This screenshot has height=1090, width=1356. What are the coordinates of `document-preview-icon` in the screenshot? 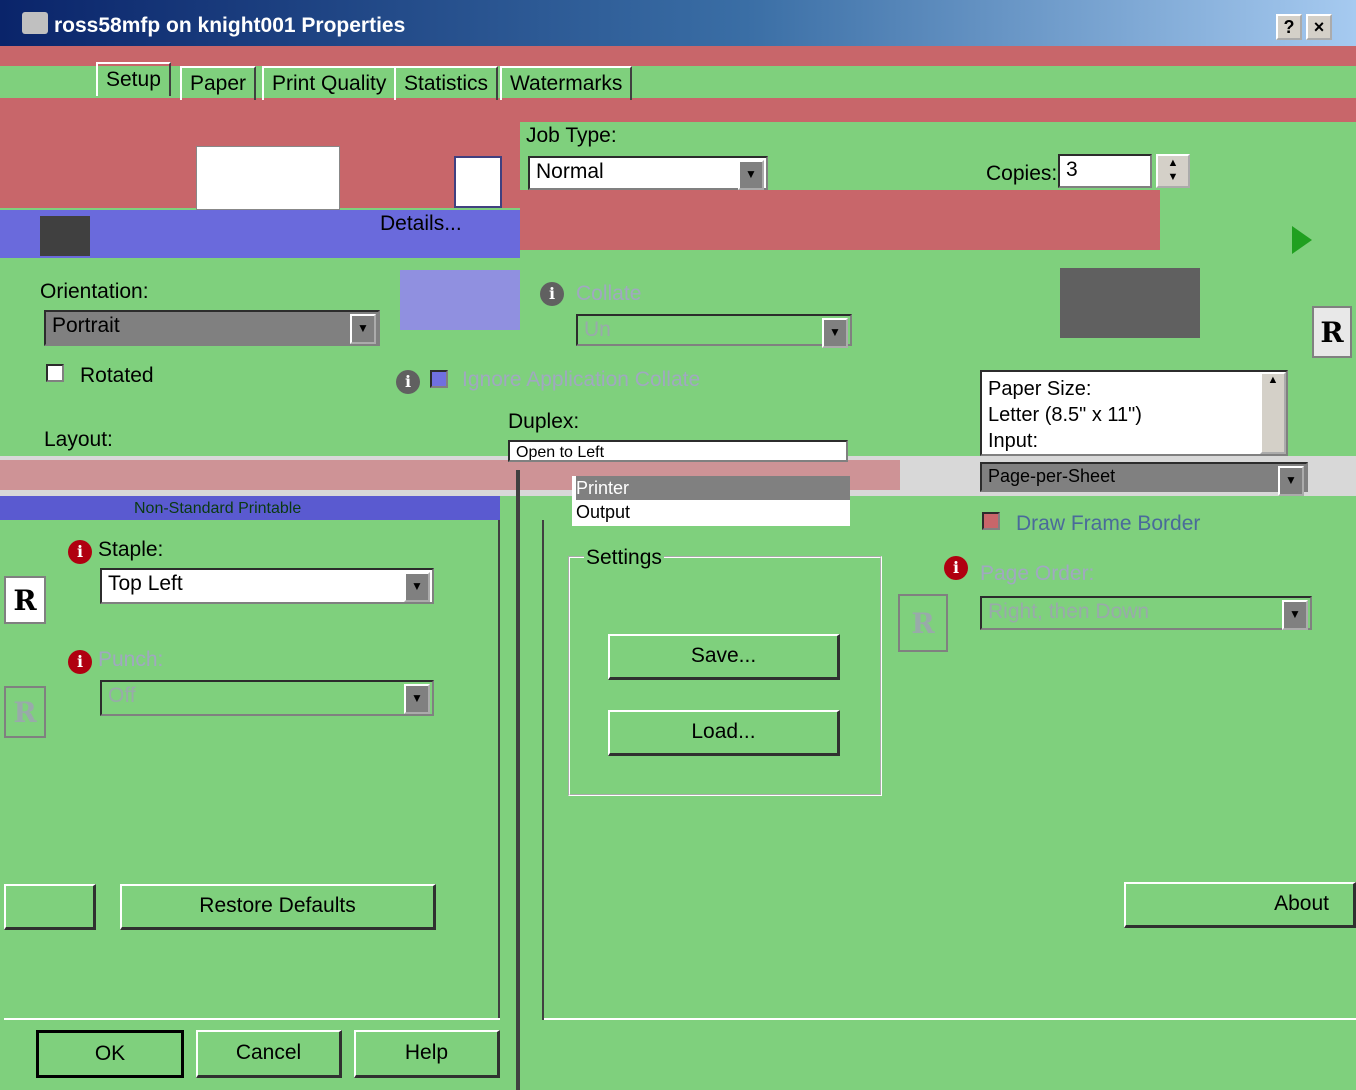 It's located at (268, 178).